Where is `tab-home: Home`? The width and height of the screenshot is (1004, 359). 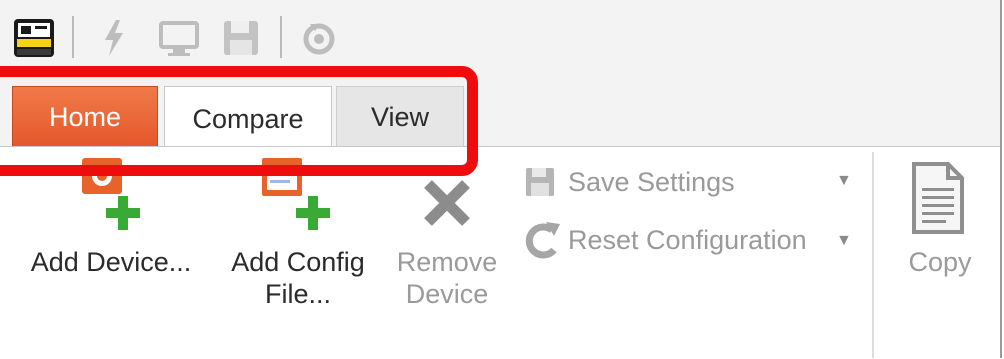 tab-home: Home is located at coordinates (85, 117).